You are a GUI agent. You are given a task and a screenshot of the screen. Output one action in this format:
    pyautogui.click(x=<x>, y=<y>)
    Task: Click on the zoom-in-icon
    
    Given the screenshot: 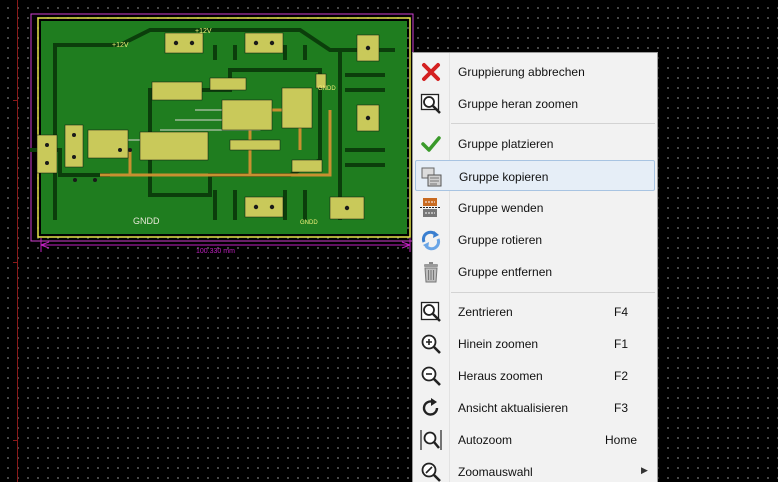 What is the action you would take?
    pyautogui.click(x=431, y=344)
    